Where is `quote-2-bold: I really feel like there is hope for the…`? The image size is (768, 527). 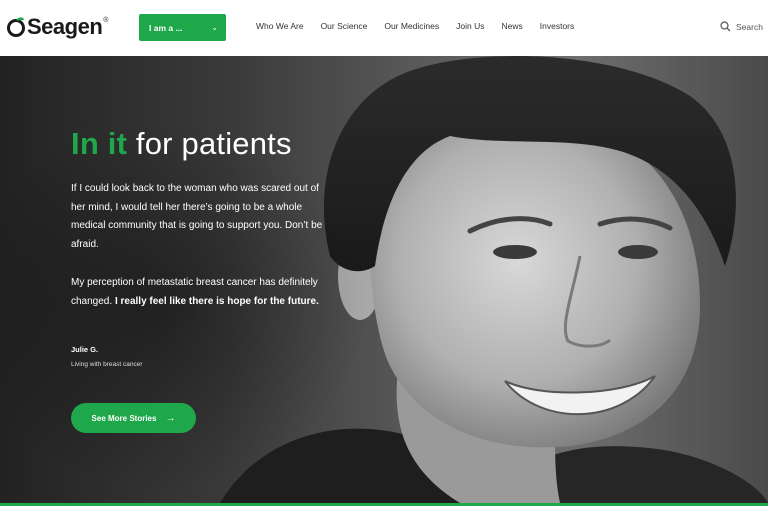 quote-2-bold: I really feel like there is hope for the… is located at coordinates (216, 301).